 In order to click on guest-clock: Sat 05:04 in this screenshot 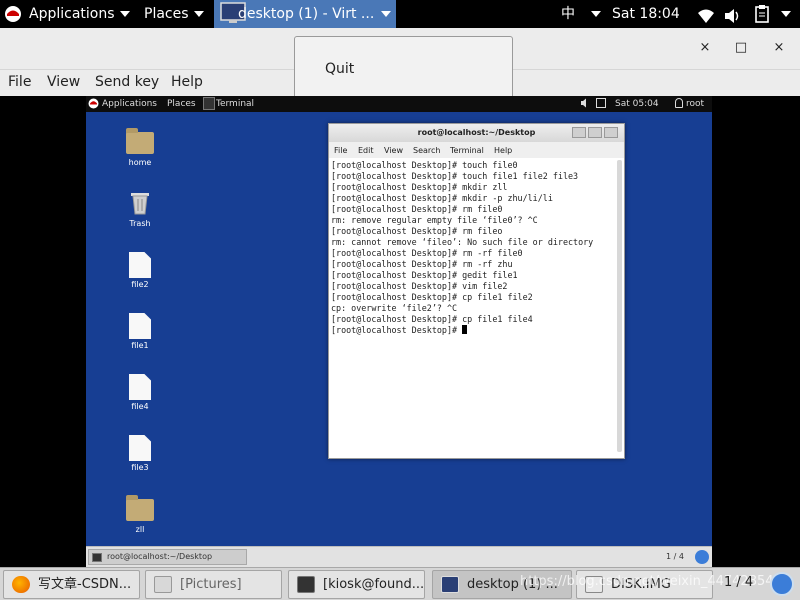, I will do `click(637, 104)`.